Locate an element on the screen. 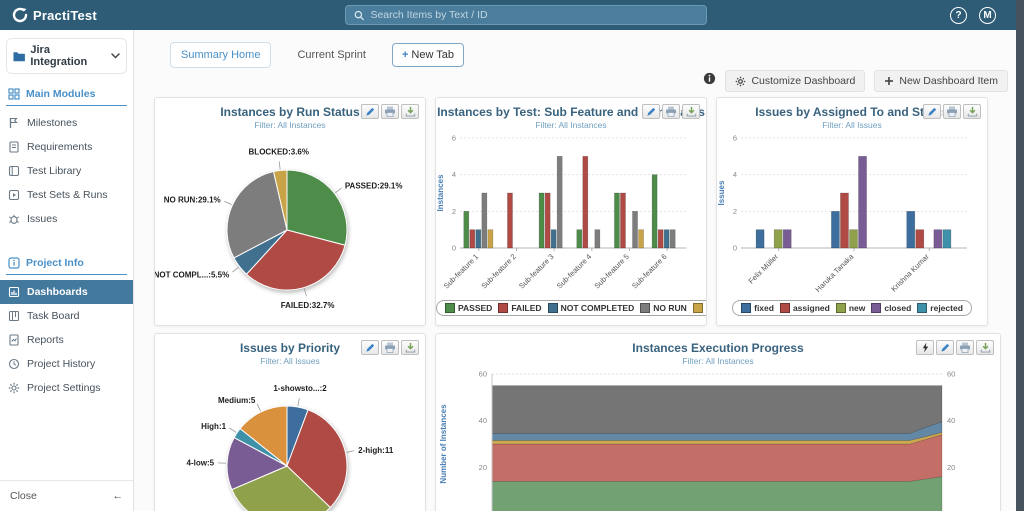 The width and height of the screenshot is (1024, 511). section-divider is located at coordinates (66, 274).